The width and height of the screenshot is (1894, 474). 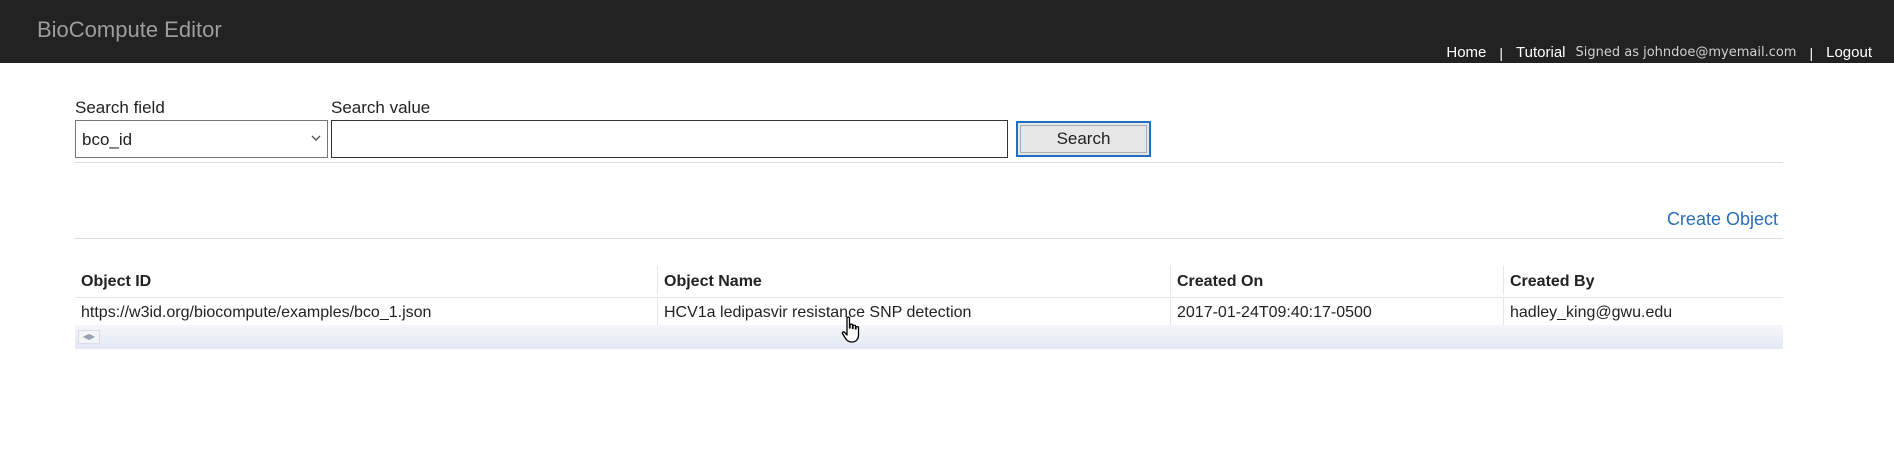 What do you see at coordinates (89, 337) in the screenshot?
I see `scroll-arrows-icon: ◀▶` at bounding box center [89, 337].